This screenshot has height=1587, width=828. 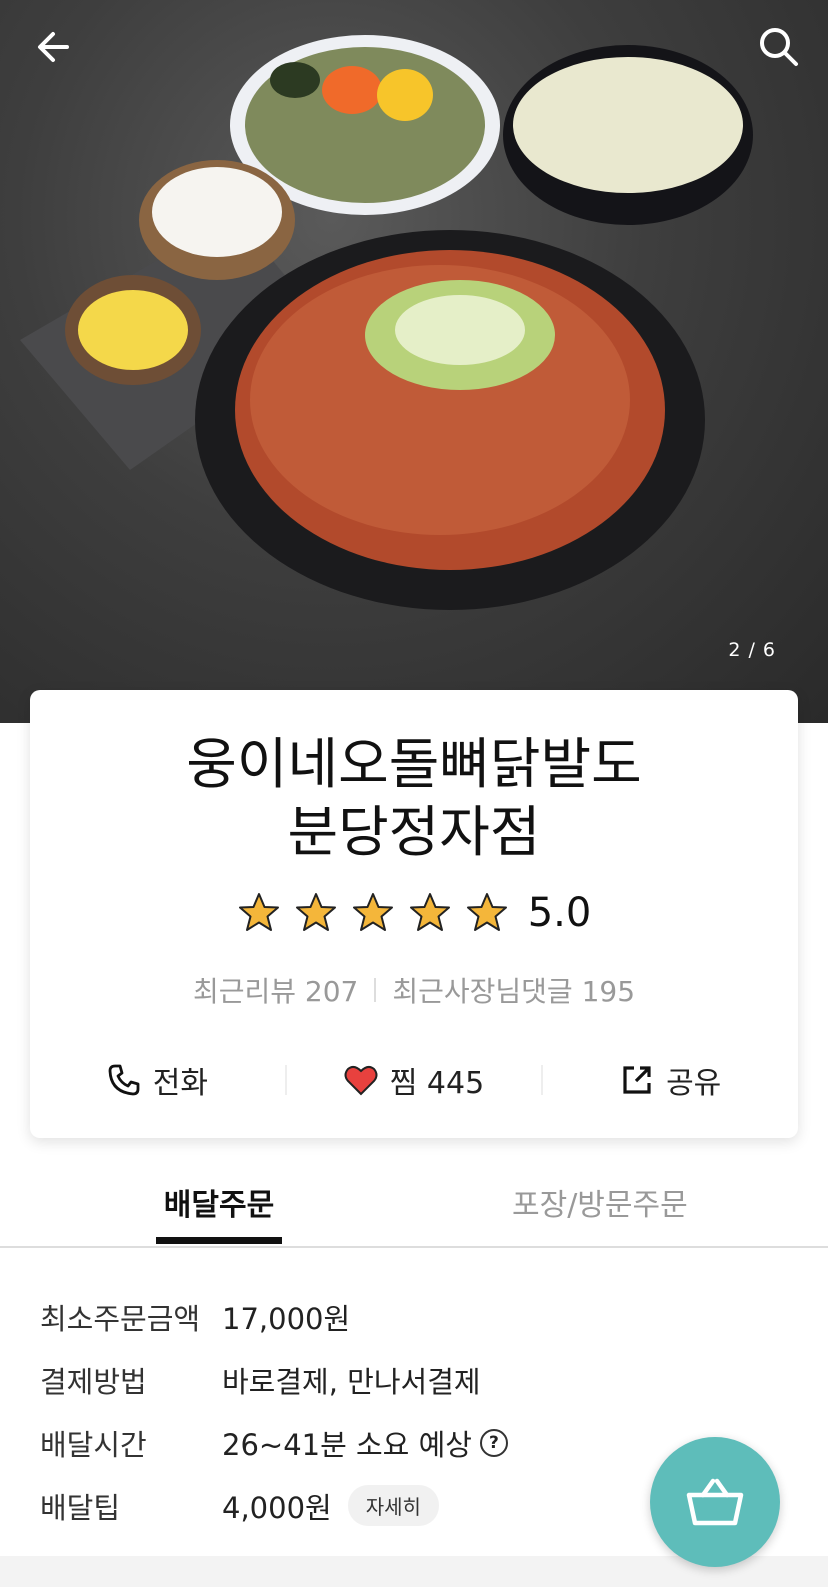 I want to click on basket-icon, so click(x=715, y=1502).